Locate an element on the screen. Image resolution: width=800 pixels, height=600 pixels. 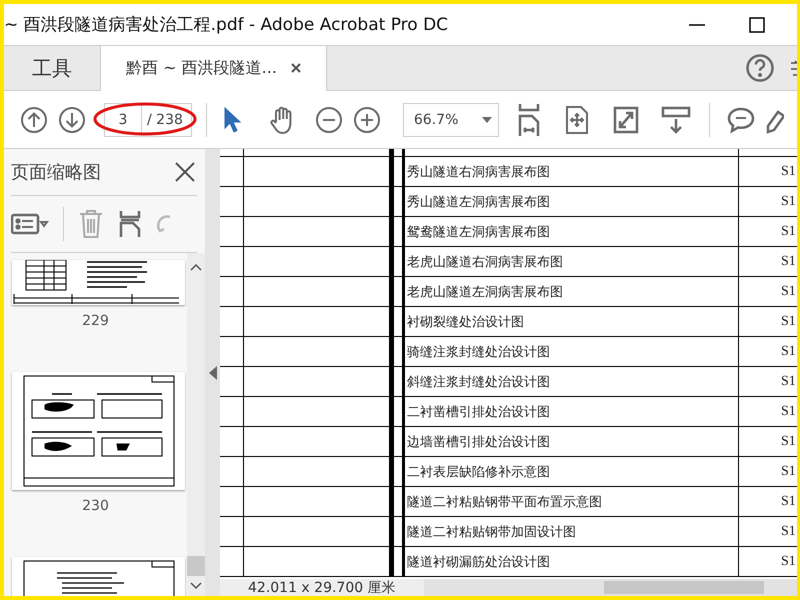
drawing-title-cell: 二衬表层缺陷修补示意图 is located at coordinates (570, 472).